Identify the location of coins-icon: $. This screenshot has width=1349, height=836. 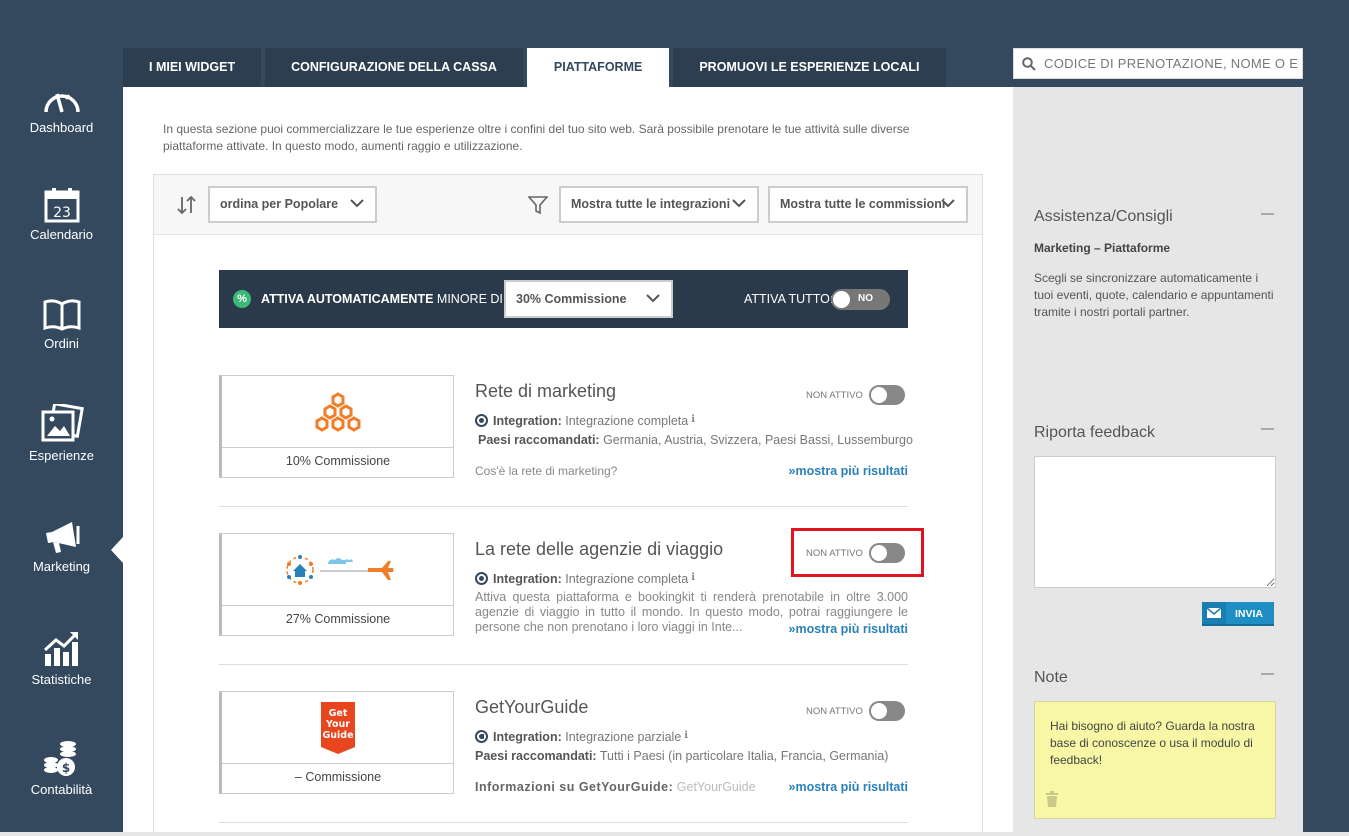
(59, 758).